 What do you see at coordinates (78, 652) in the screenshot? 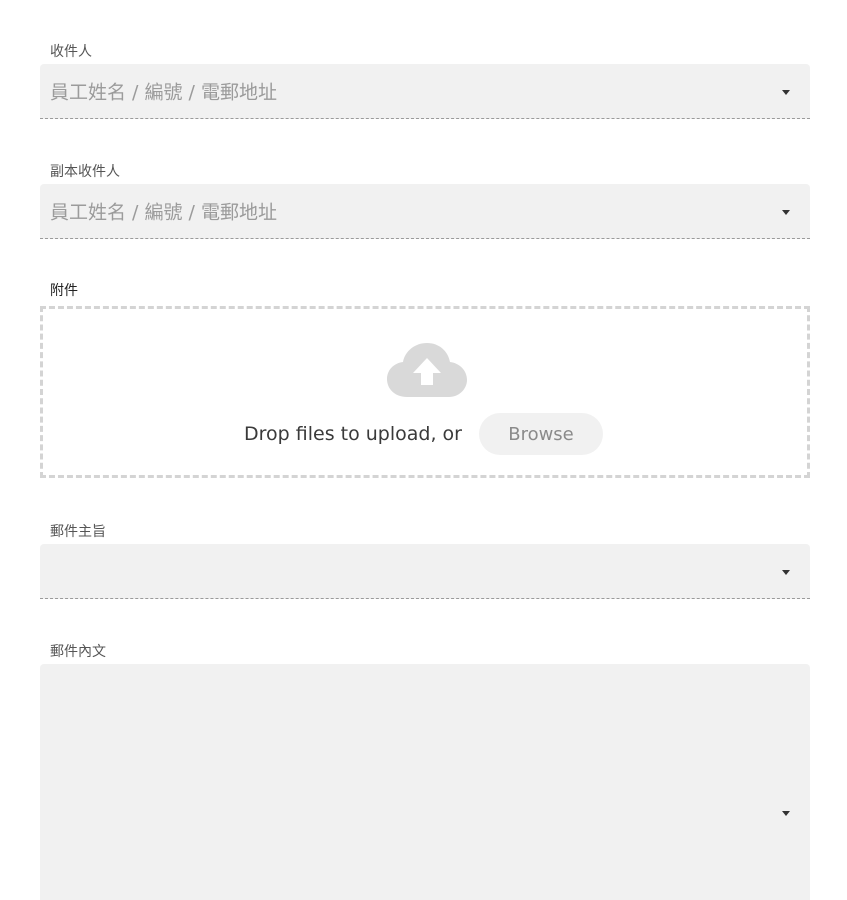
I see `body-label: 郵件內文` at bounding box center [78, 652].